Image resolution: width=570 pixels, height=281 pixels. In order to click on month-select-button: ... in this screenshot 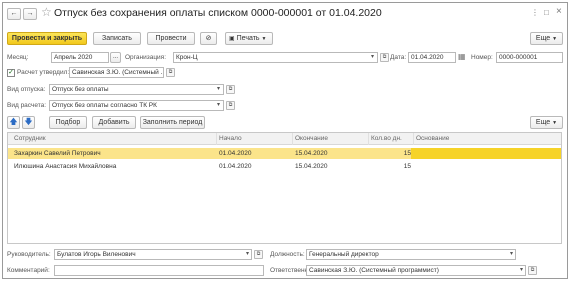, I will do `click(115, 57)`.